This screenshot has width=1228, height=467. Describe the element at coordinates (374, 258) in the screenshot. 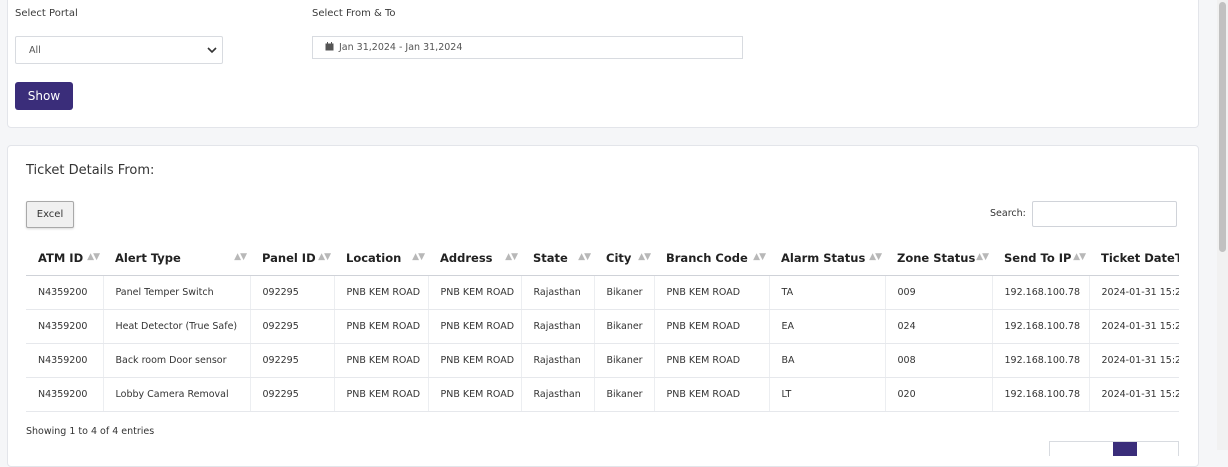

I see `column-header-label: Location` at that location.